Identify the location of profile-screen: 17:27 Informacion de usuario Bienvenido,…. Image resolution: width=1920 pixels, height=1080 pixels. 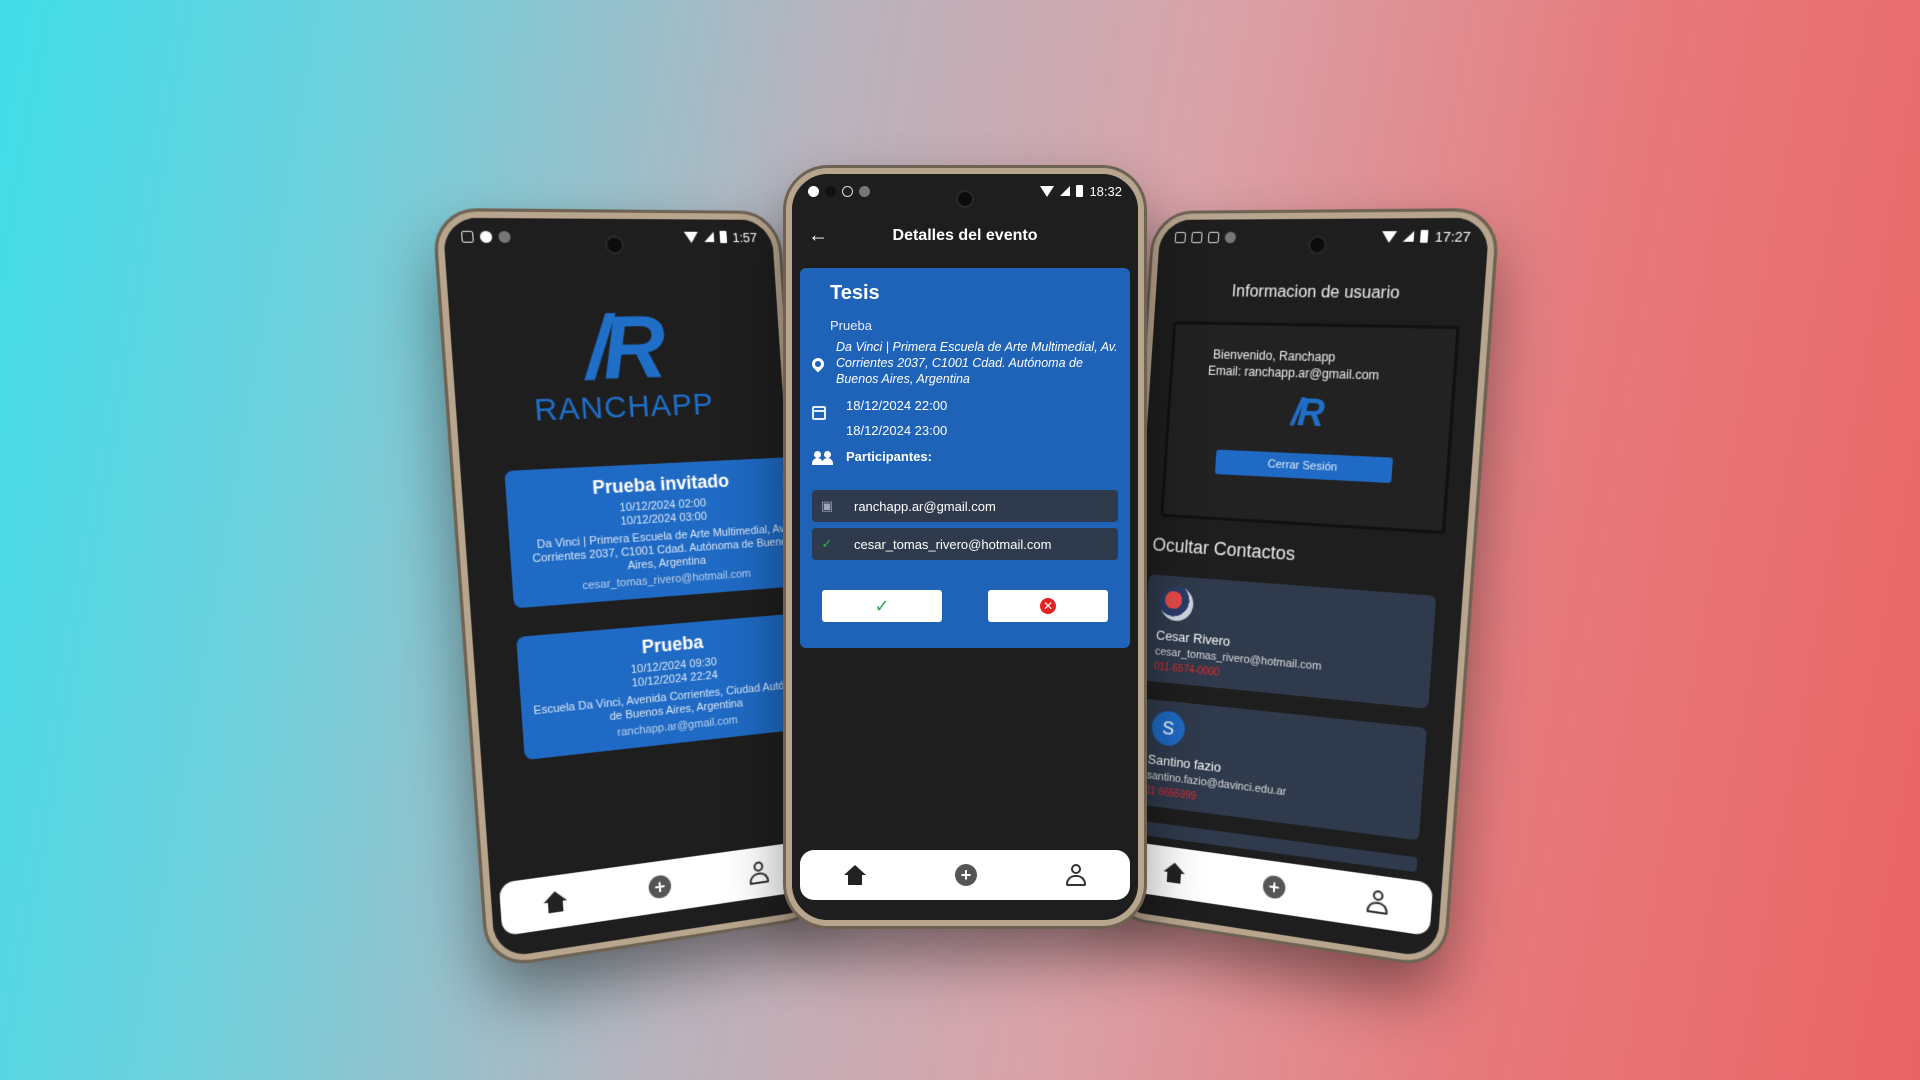
(1302, 588).